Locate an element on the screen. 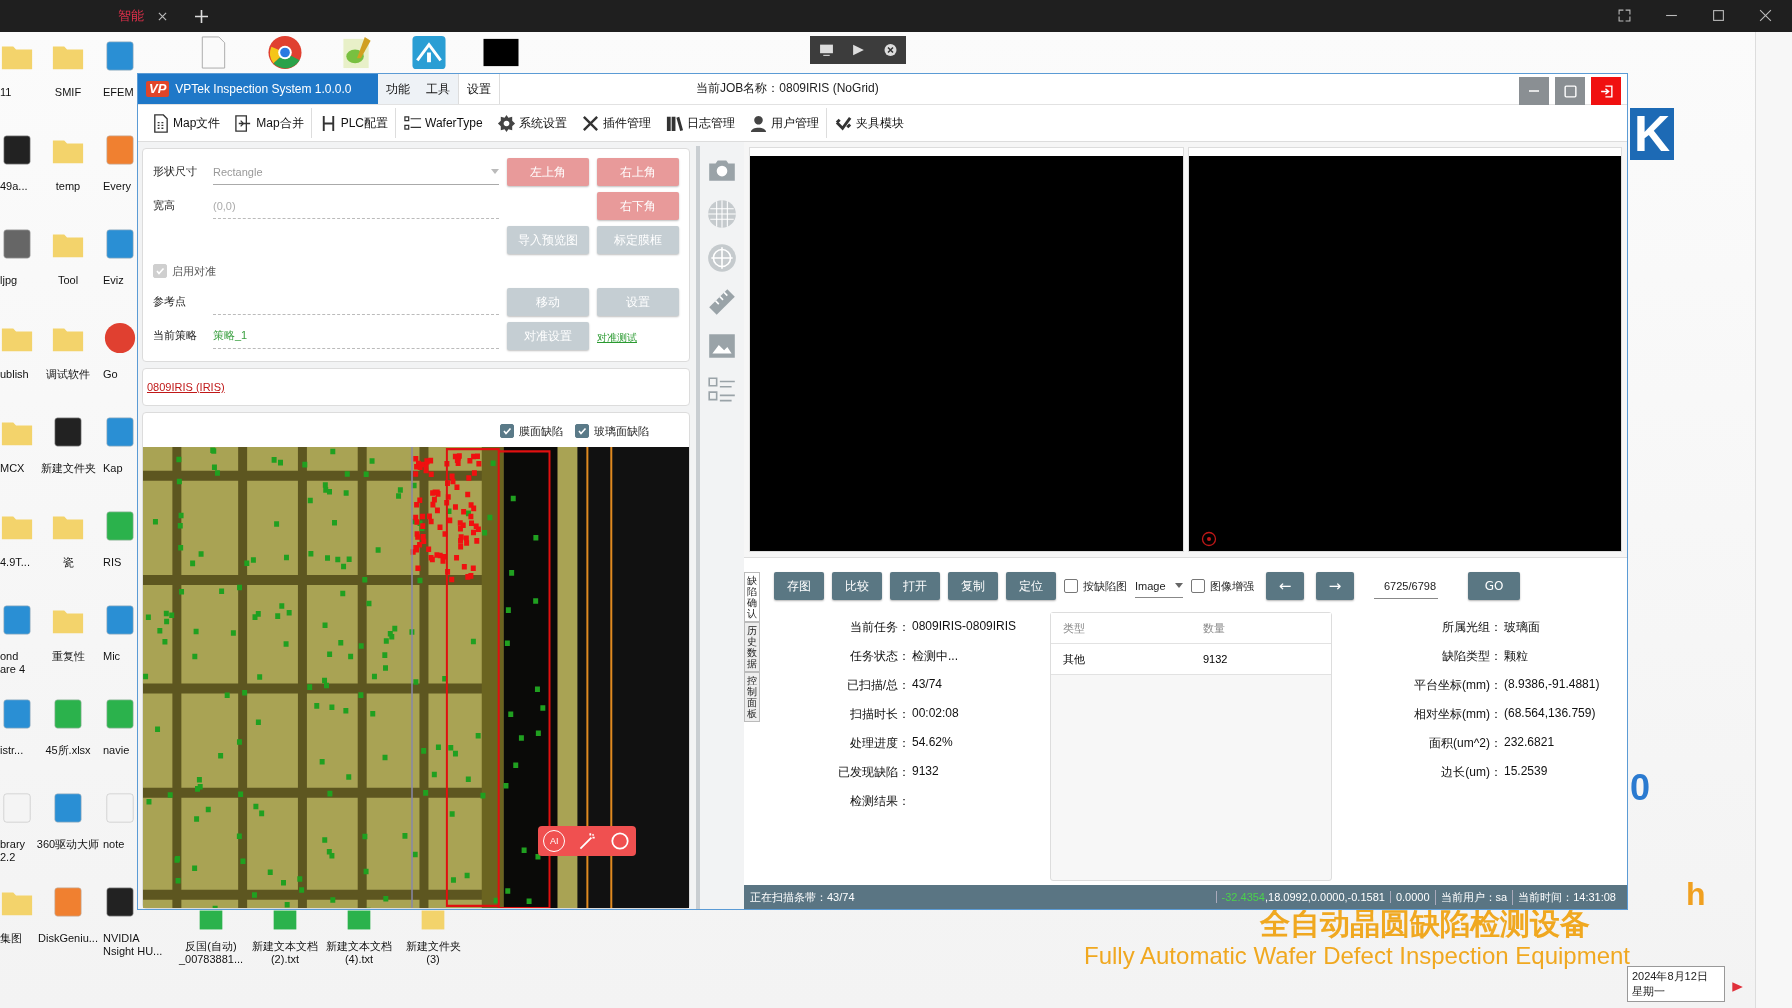 The height and width of the screenshot is (1008, 1792). grid-globe-icon is located at coordinates (722, 214).